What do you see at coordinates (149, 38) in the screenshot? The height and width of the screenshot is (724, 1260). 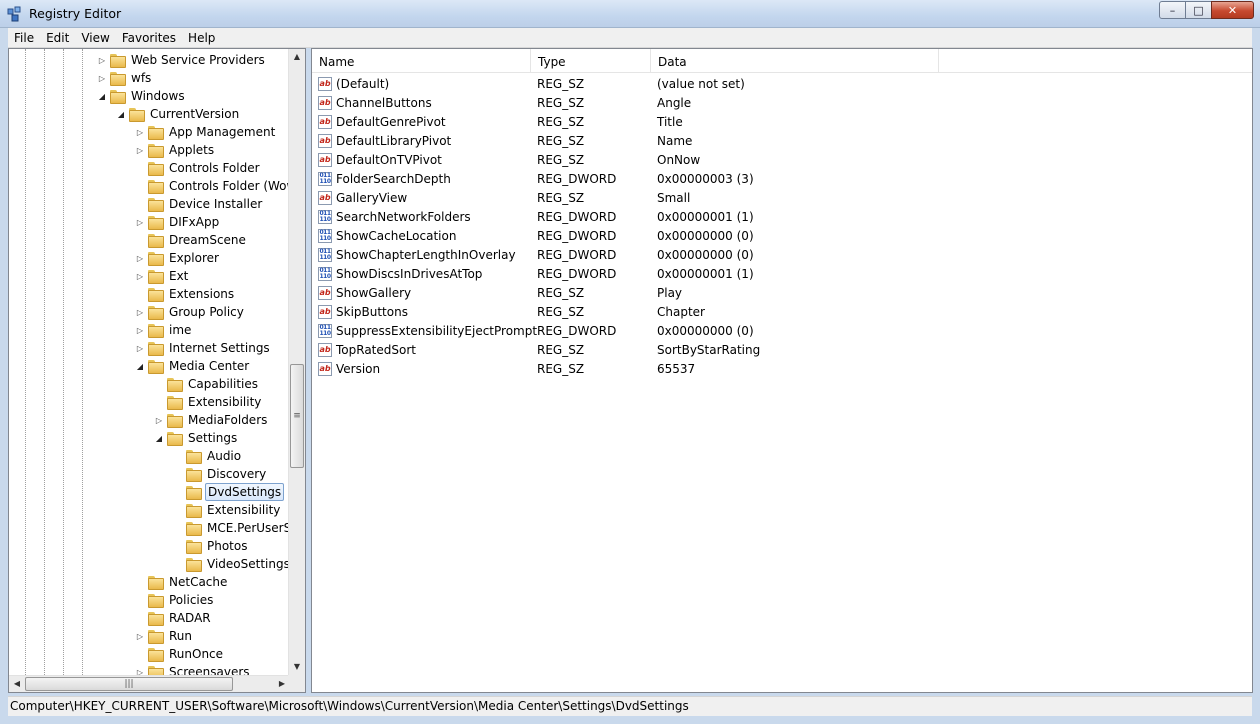 I see `menu-favorites: Favorites` at bounding box center [149, 38].